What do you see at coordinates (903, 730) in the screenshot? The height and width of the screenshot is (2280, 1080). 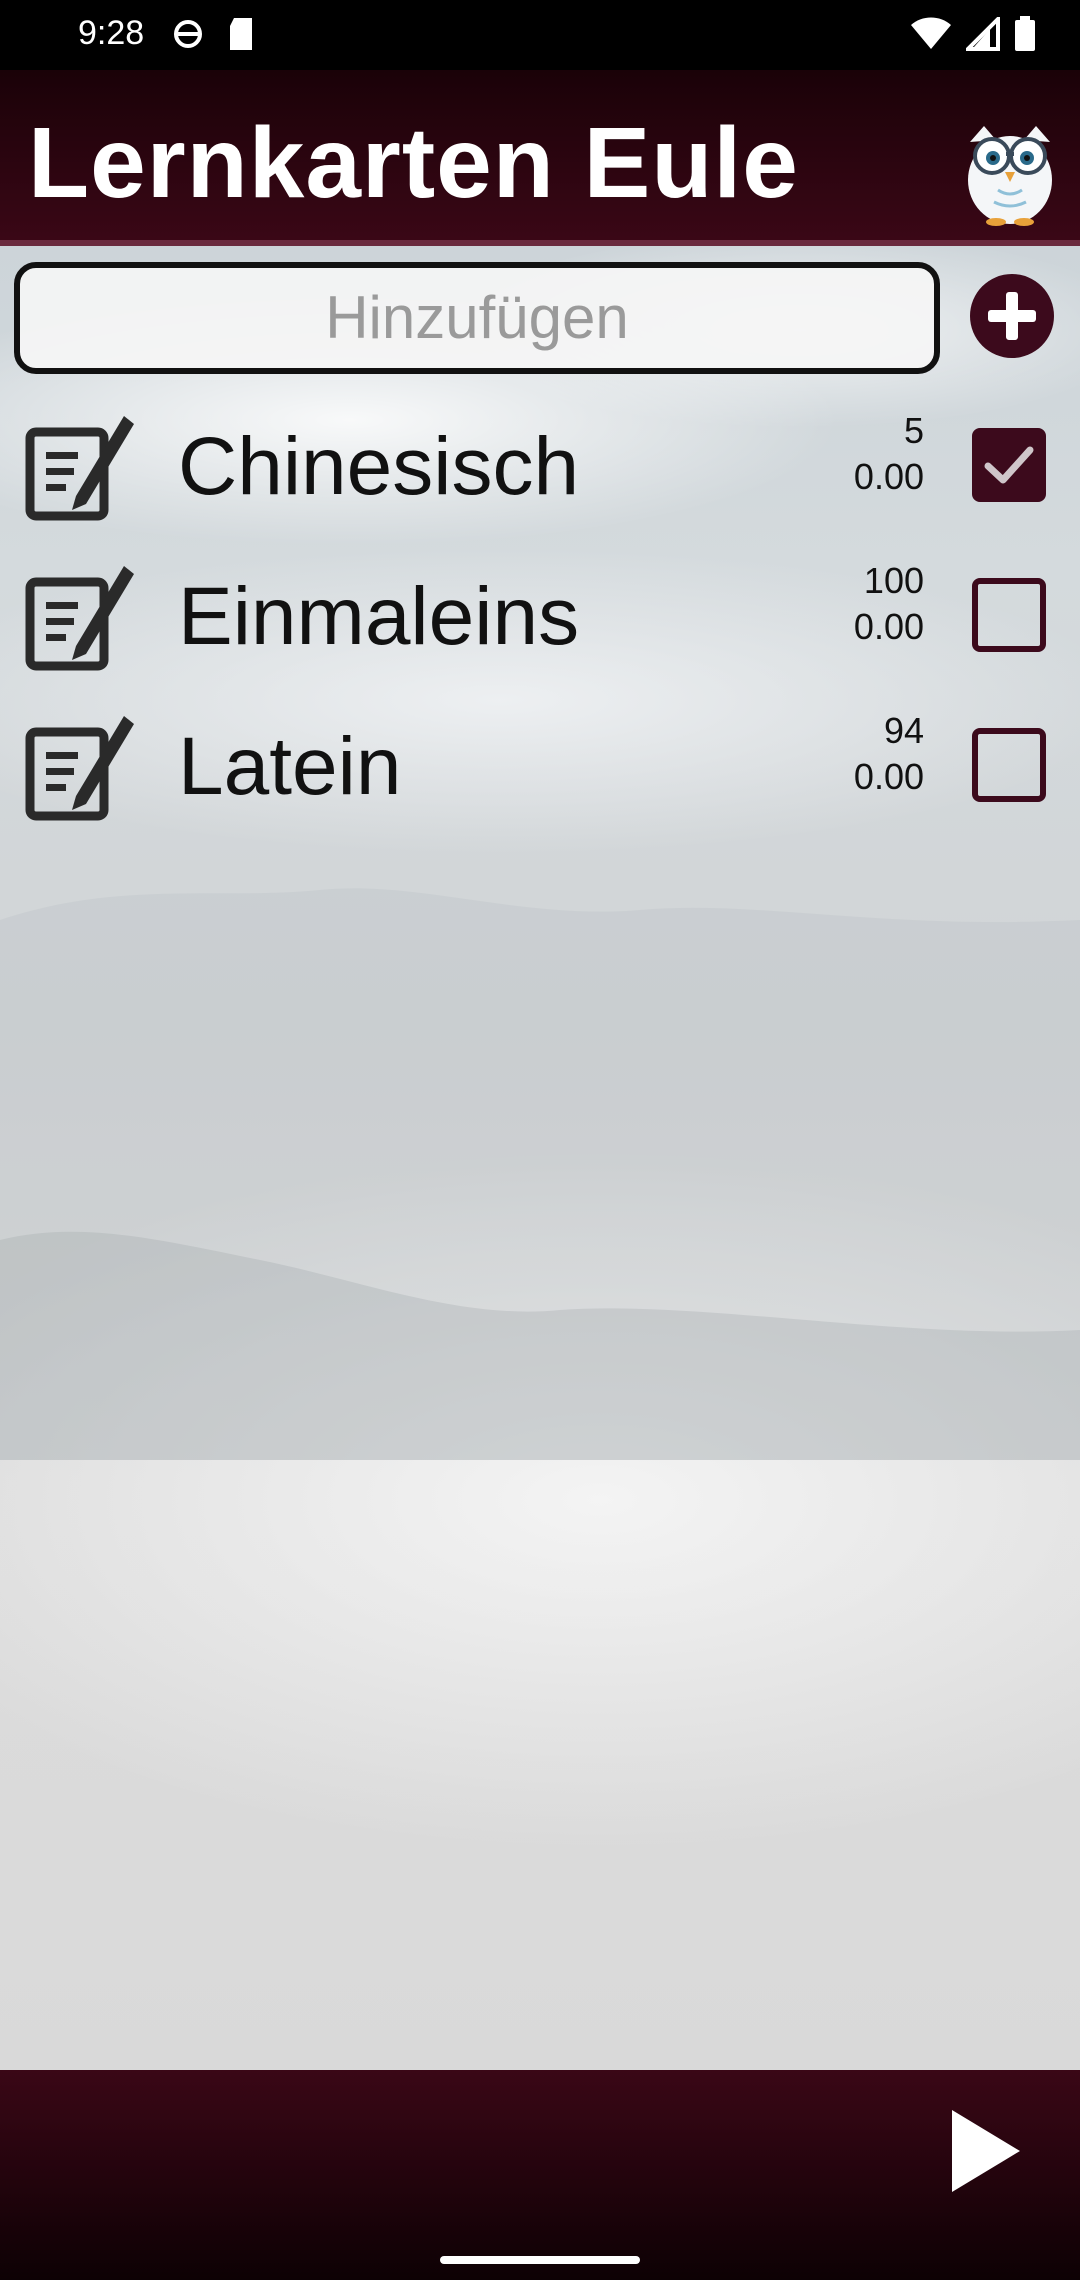 I see `deck-card-count: 94` at bounding box center [903, 730].